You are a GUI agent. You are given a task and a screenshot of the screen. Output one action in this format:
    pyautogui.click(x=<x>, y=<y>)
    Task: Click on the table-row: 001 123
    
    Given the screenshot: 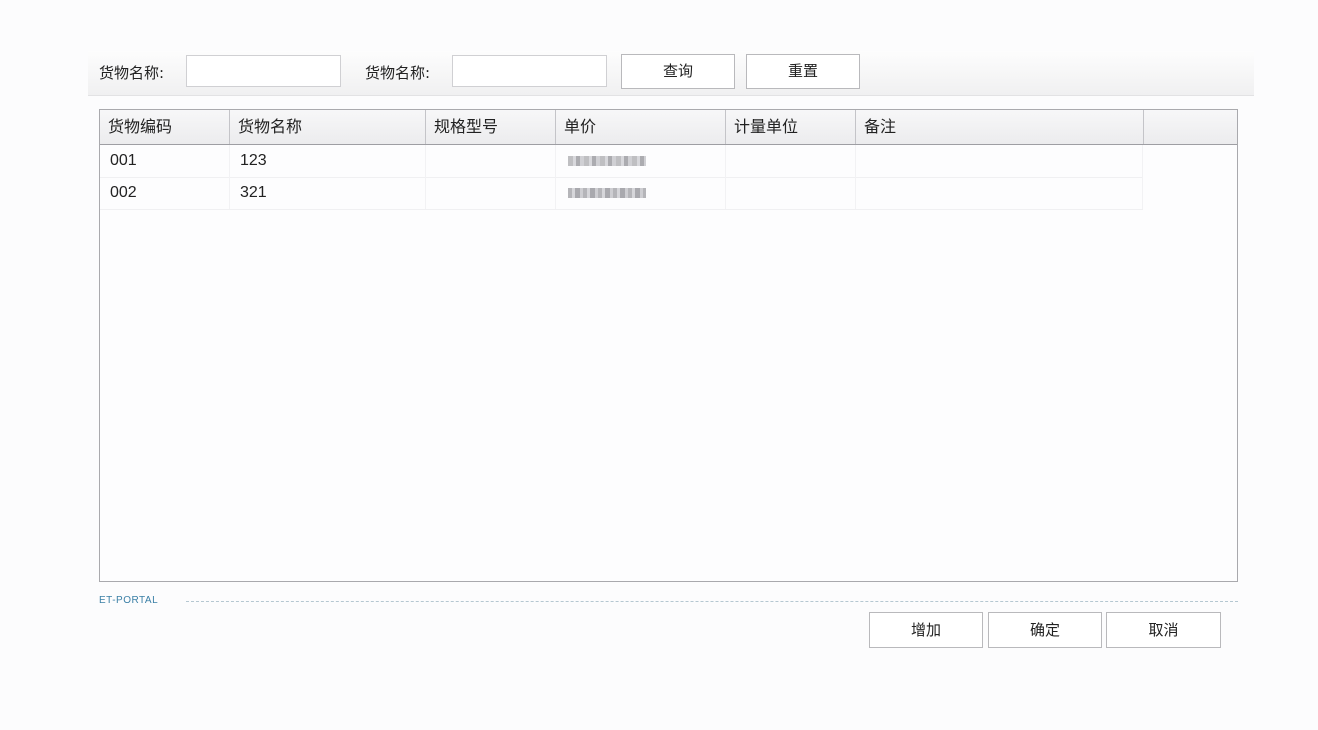 What is the action you would take?
    pyautogui.click(x=621, y=161)
    